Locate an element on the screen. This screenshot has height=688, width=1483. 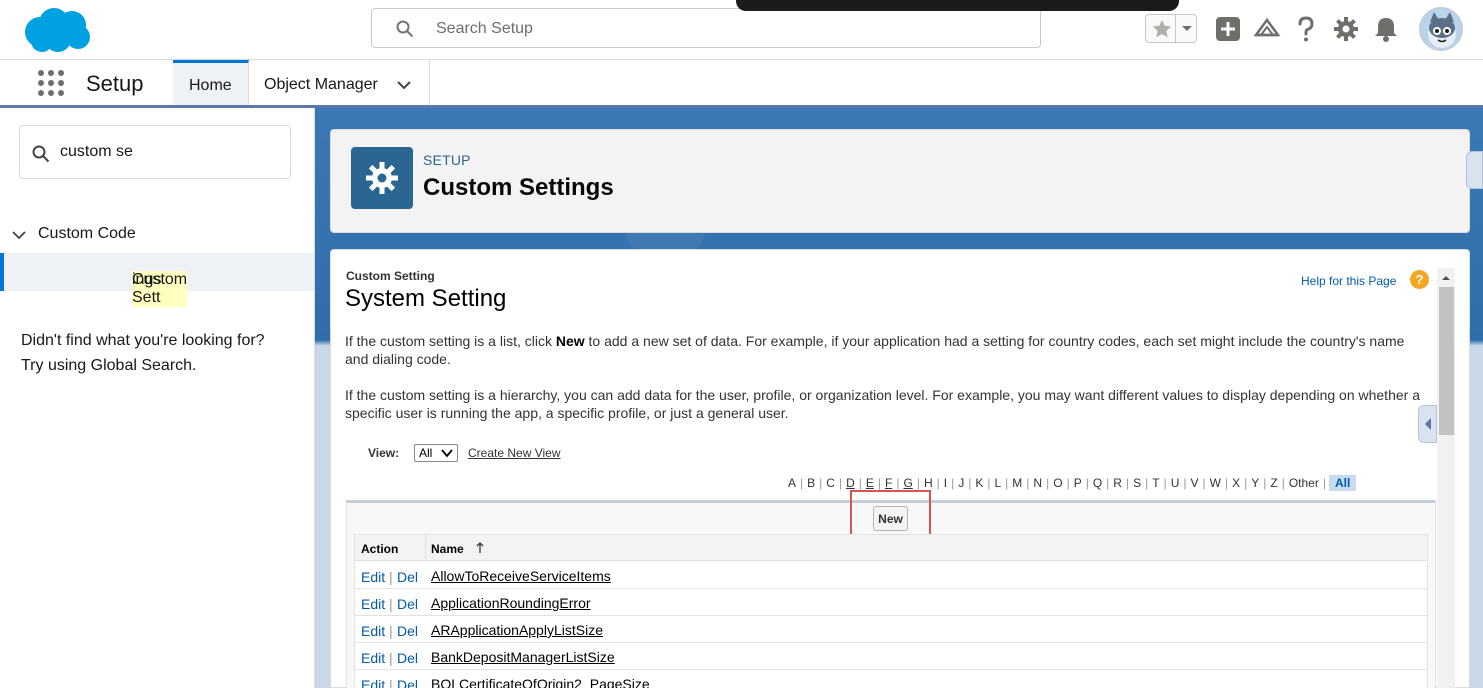
help-icon: ? is located at coordinates (1419, 279).